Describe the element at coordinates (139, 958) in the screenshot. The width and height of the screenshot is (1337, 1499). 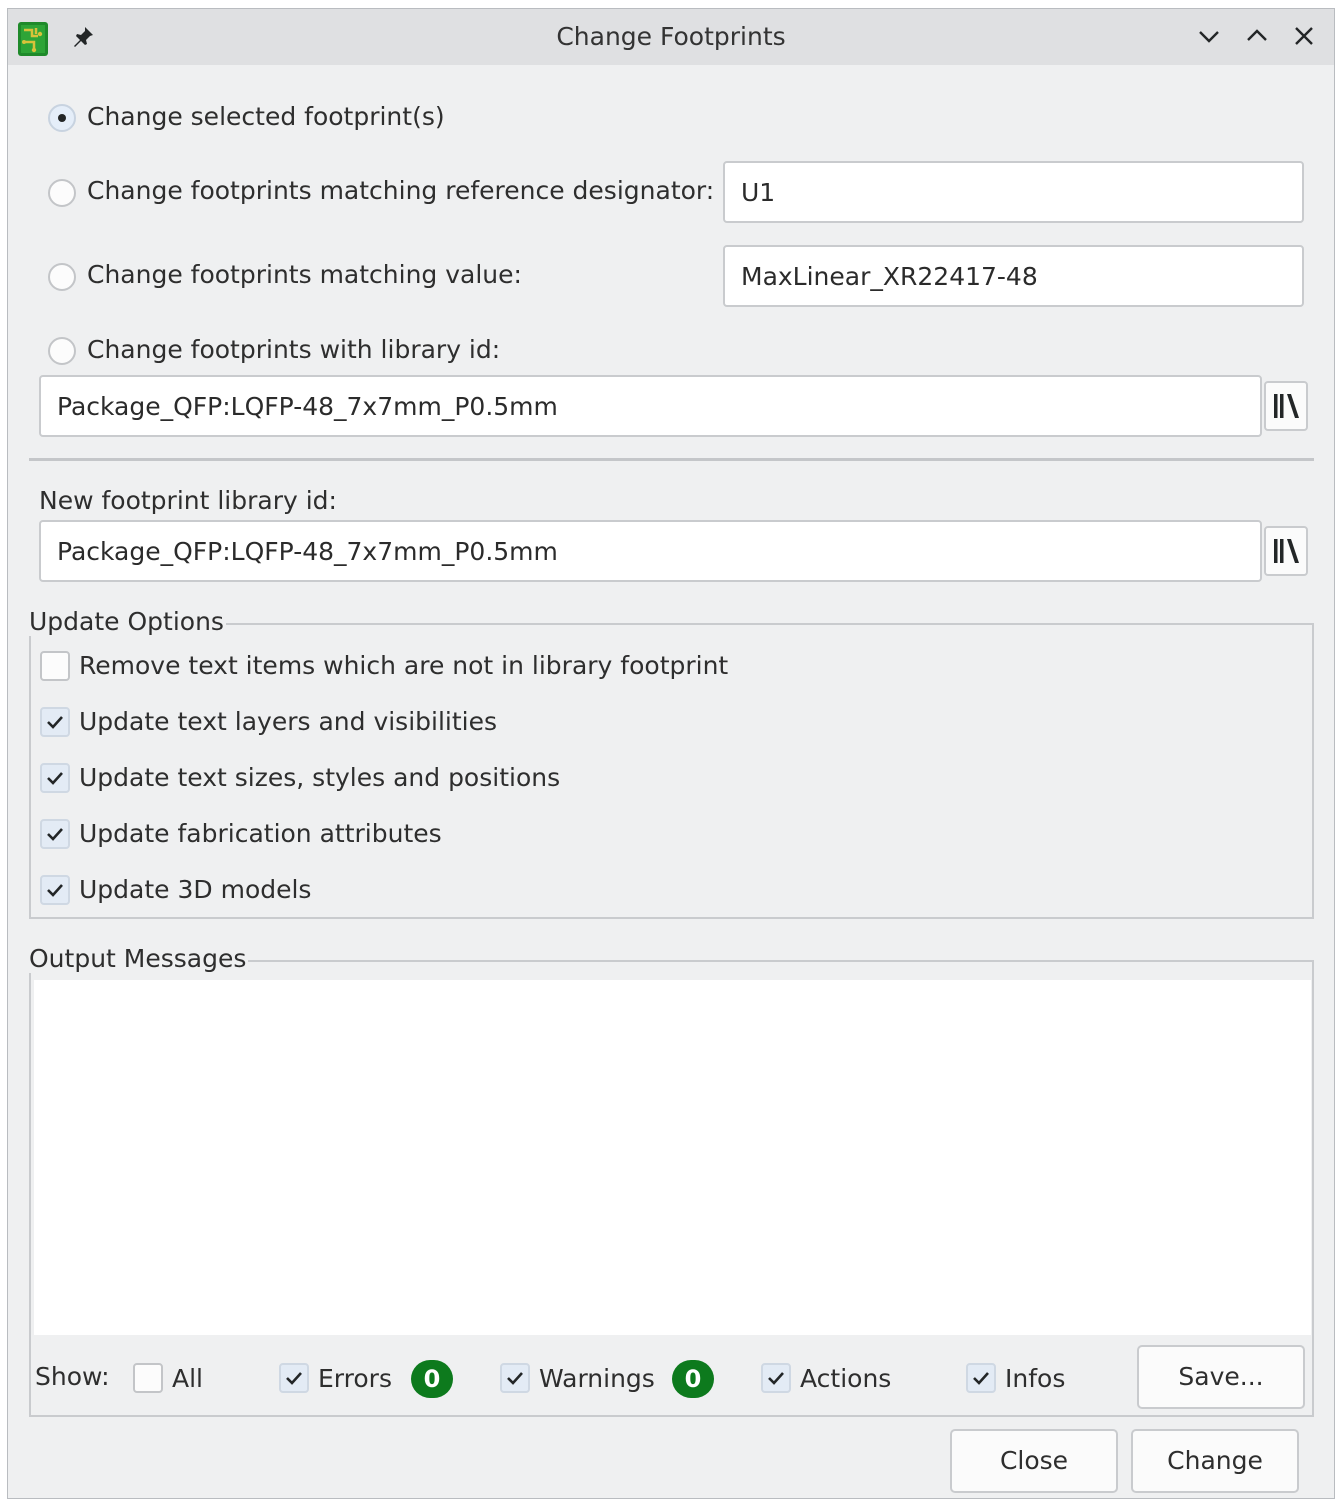
I see `output-messages-title: Output Messages` at that location.